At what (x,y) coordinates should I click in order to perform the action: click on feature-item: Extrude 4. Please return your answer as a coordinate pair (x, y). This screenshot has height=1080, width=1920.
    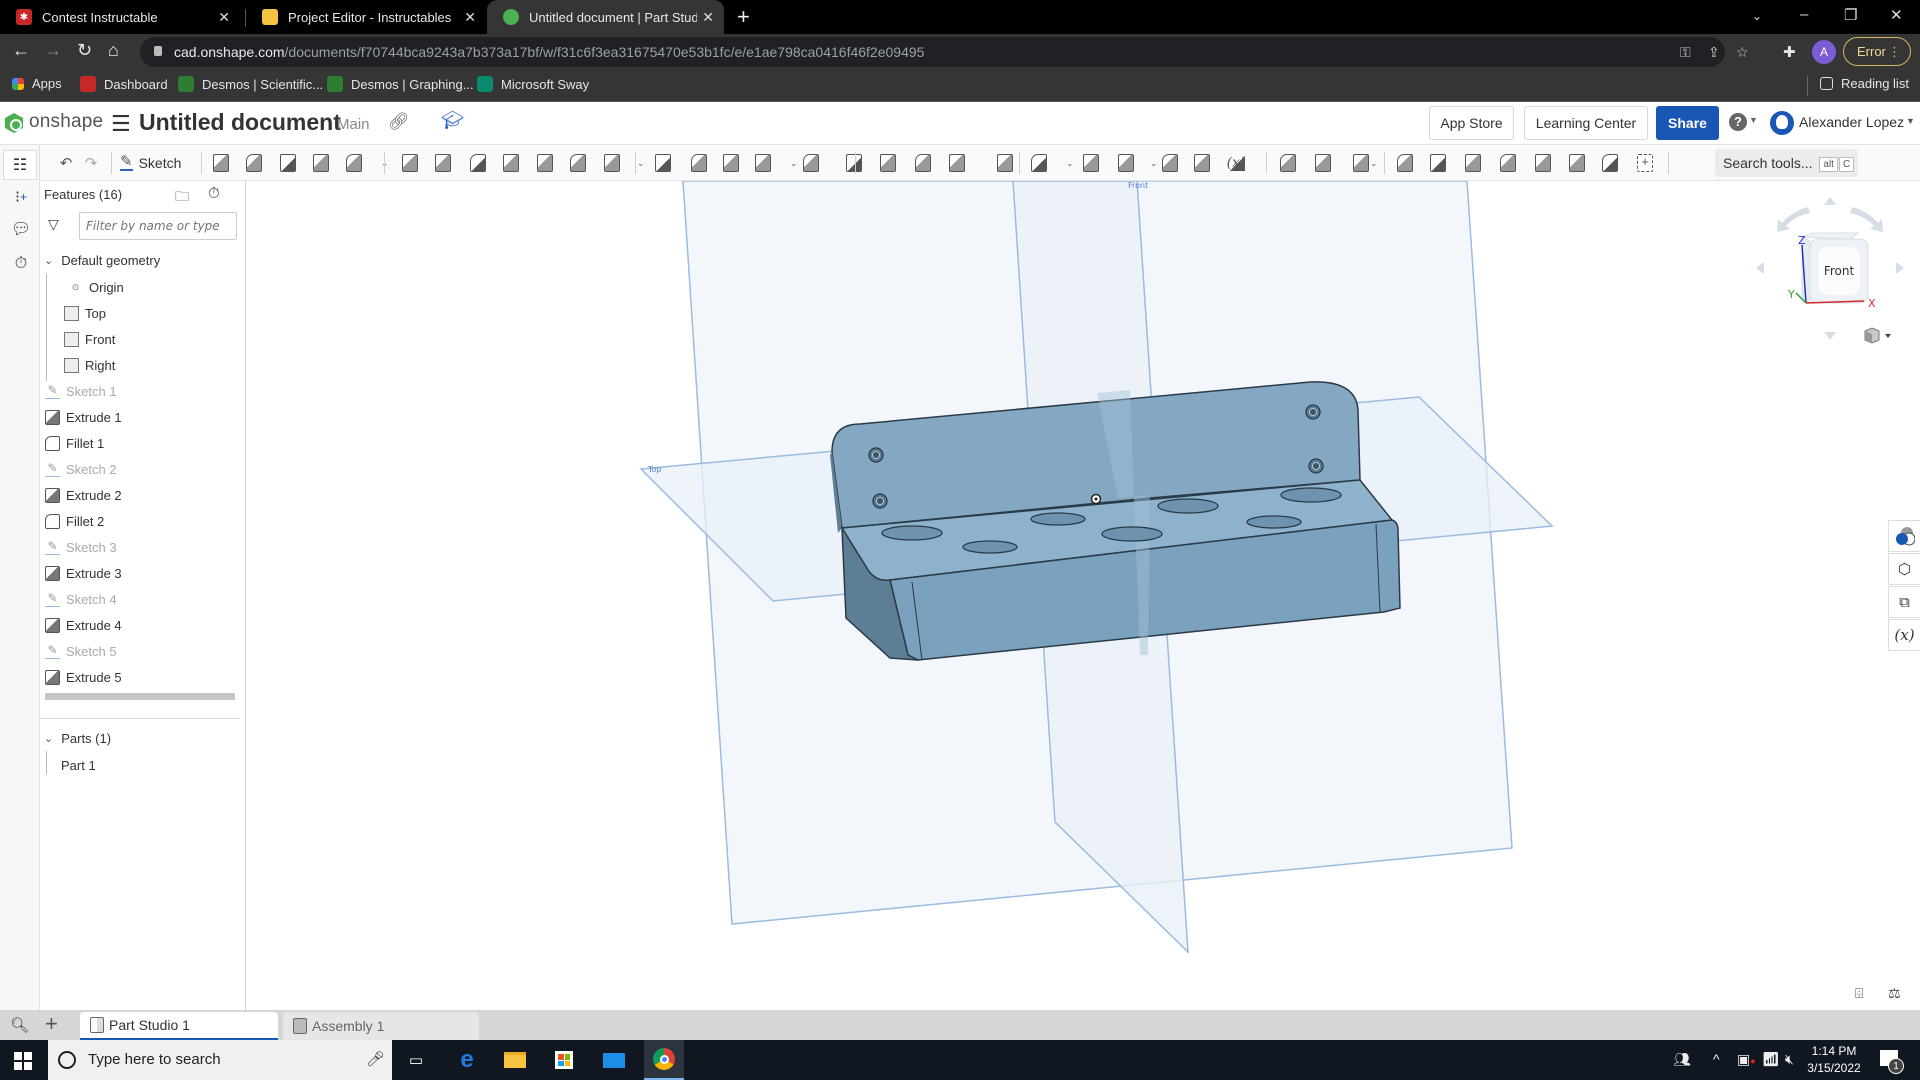
    Looking at the image, I should click on (83, 625).